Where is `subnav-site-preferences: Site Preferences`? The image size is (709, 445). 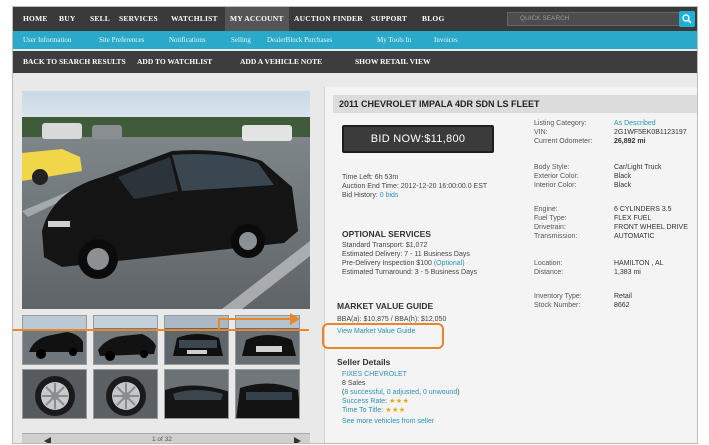 subnav-site-preferences: Site Preferences is located at coordinates (121, 40).